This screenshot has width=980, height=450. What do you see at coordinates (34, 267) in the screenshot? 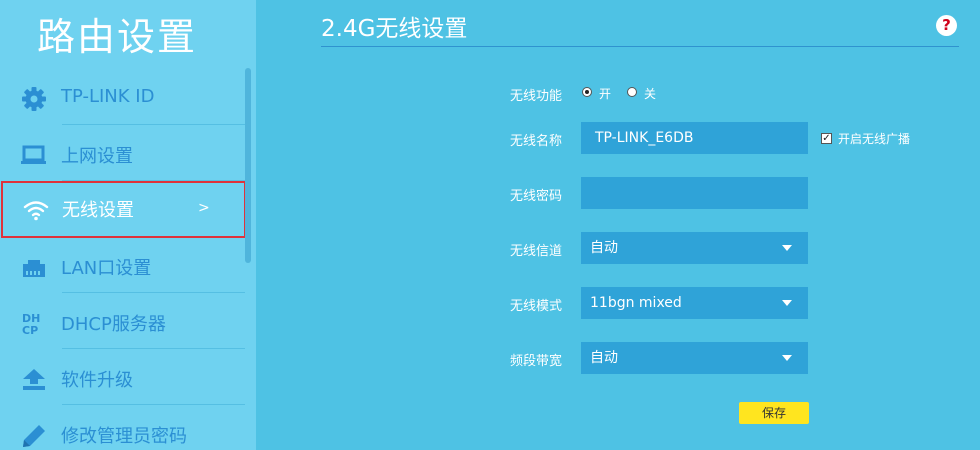
I see `lan-port-icon` at bounding box center [34, 267].